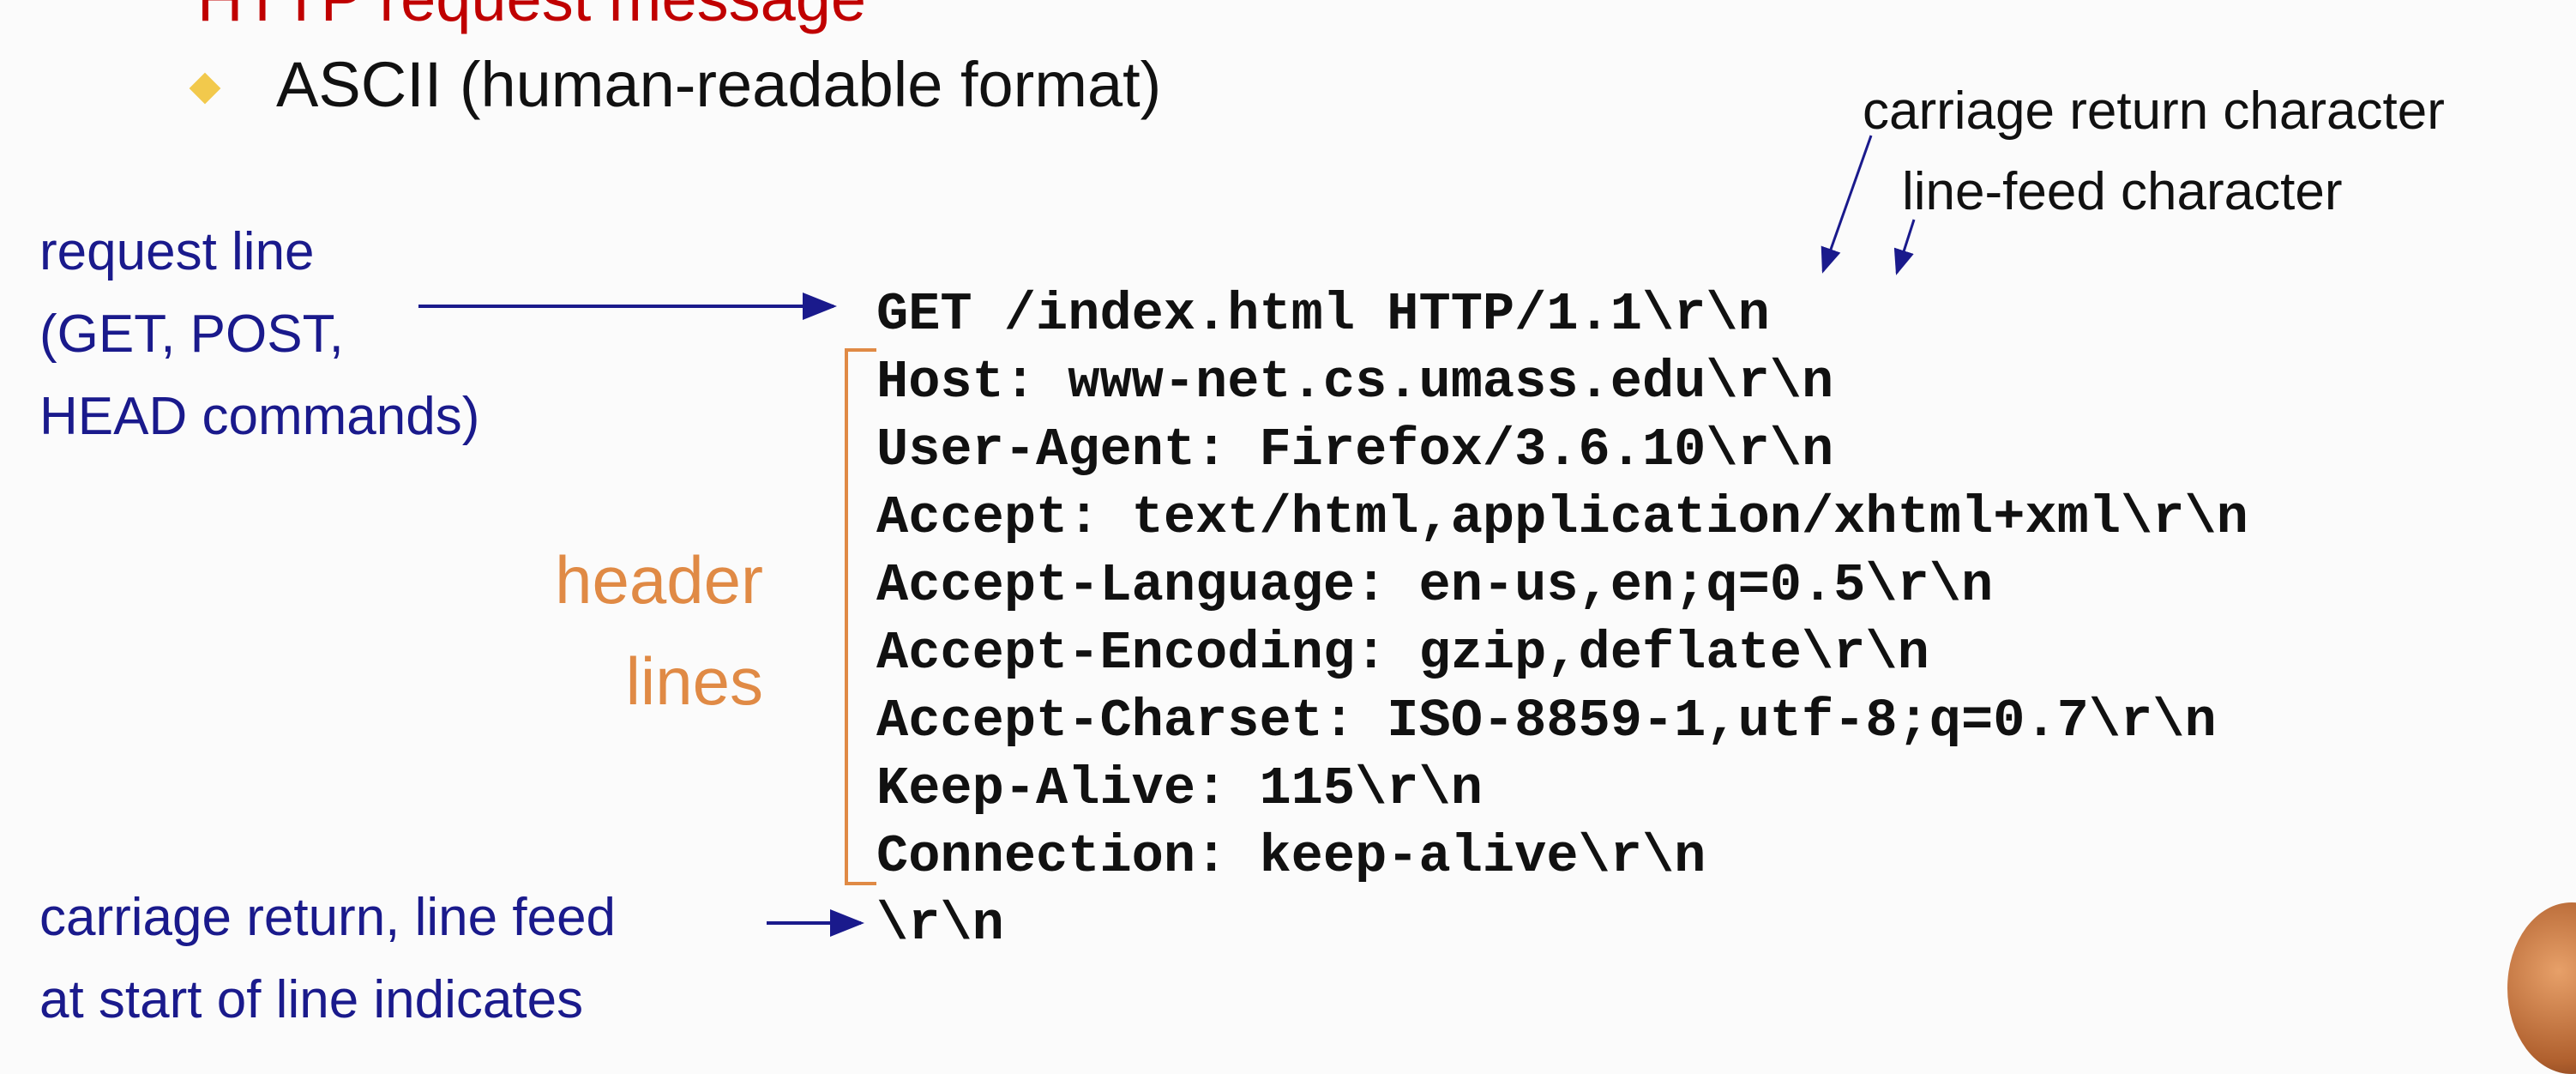  I want to click on carriage-return-pointer, so click(1847, 204).